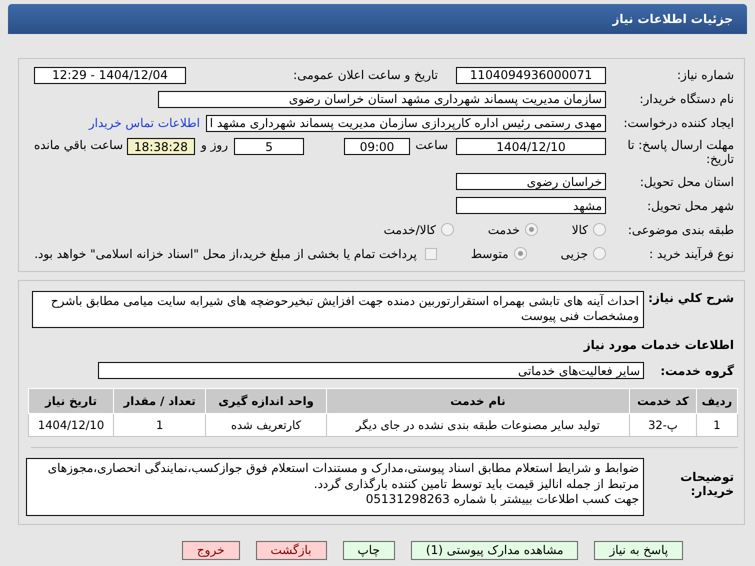 This screenshot has height=566, width=755. What do you see at coordinates (531, 181) in the screenshot?
I see `province-field: خراسان رضوی` at bounding box center [531, 181].